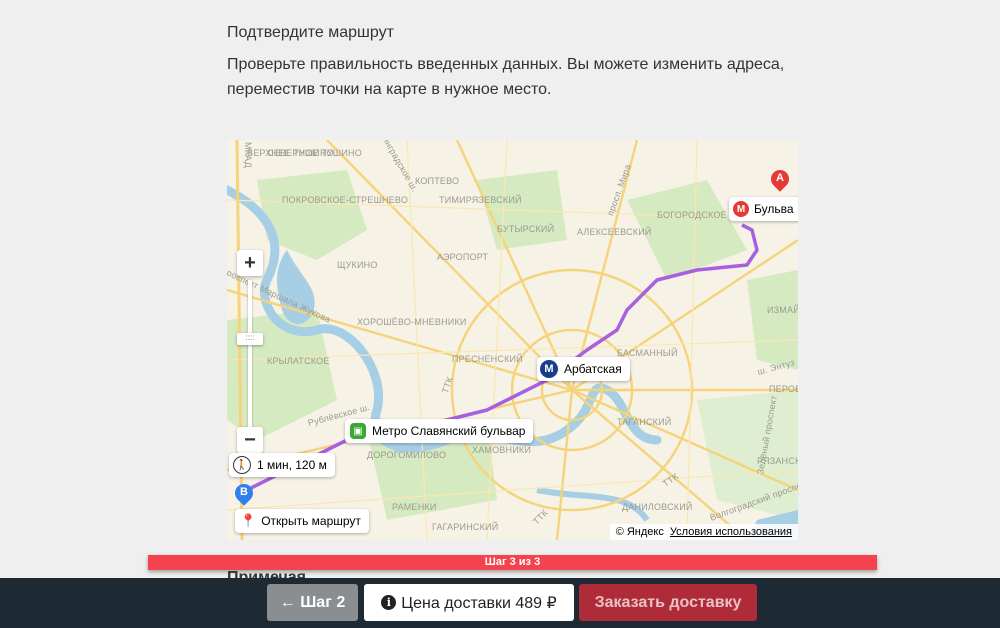 This screenshot has height=628, width=1000. What do you see at coordinates (250, 355) in the screenshot?
I see `zoom-slider-track` at bounding box center [250, 355].